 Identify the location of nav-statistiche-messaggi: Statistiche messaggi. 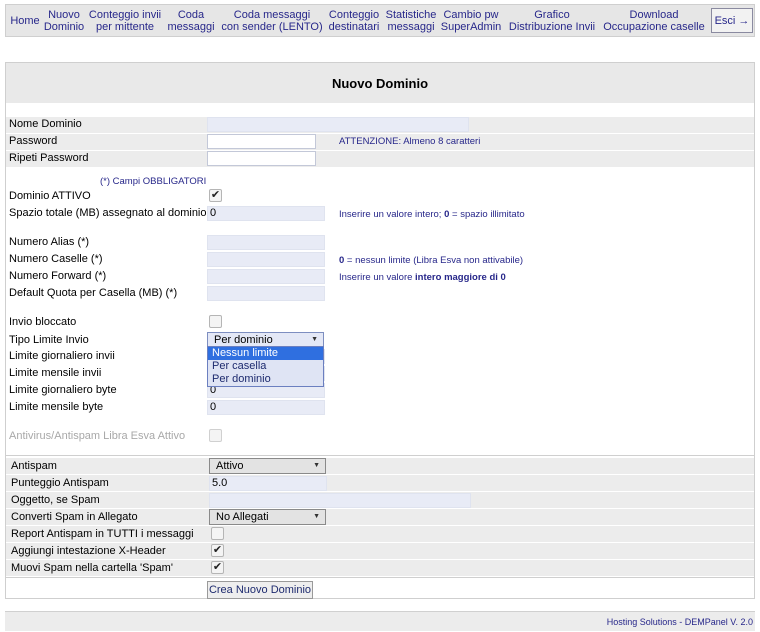
(411, 20).